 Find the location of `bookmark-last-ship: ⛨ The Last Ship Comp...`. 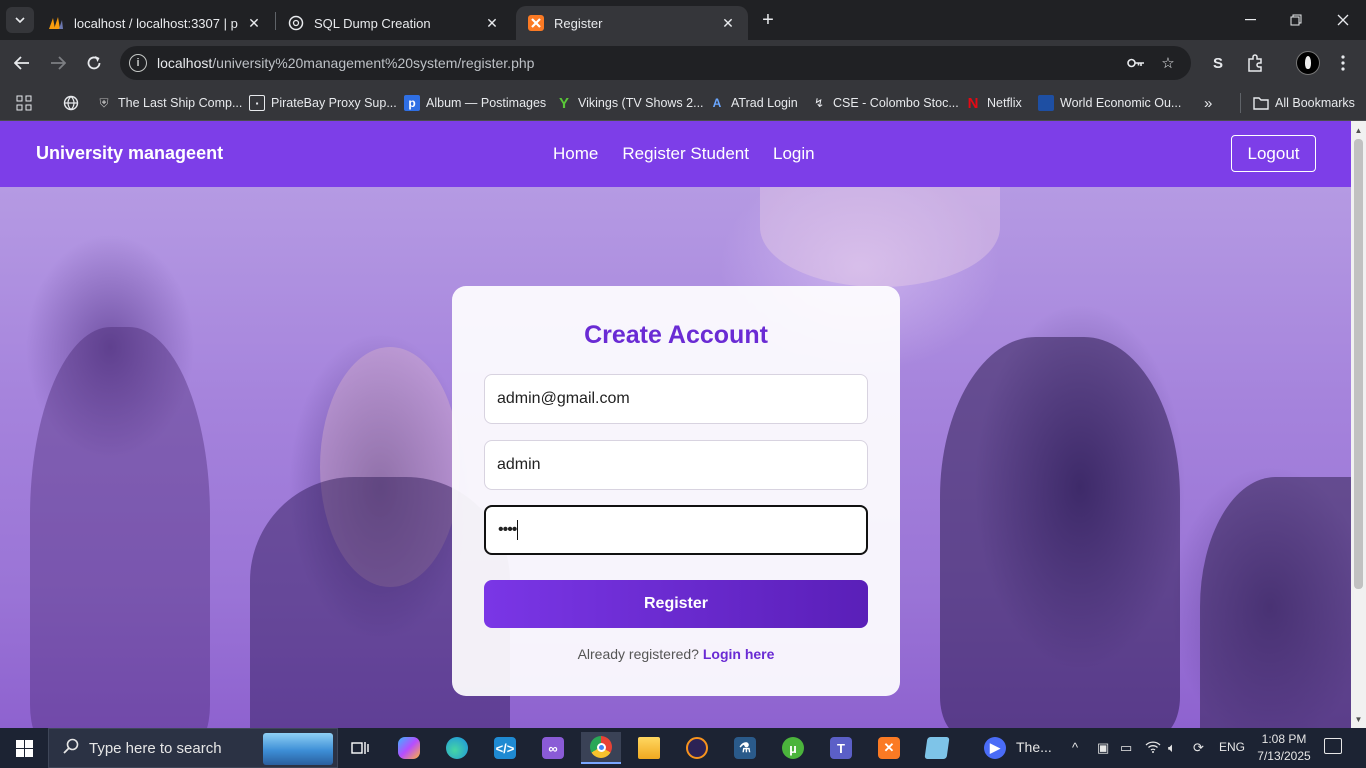

bookmark-last-ship: ⛨ The Last Ship Comp... is located at coordinates (169, 103).